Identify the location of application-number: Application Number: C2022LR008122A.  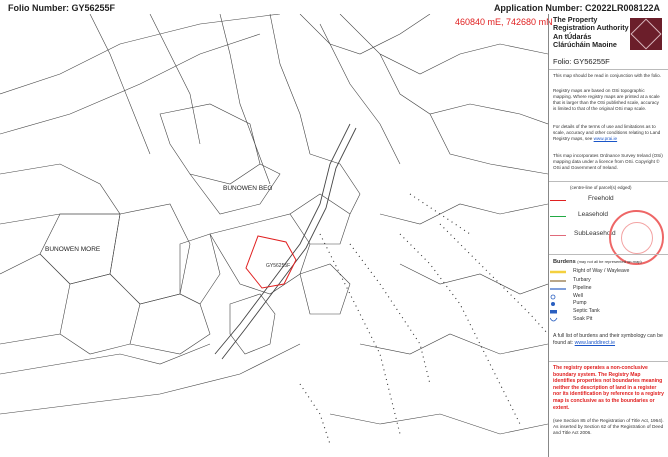
(576, 8).